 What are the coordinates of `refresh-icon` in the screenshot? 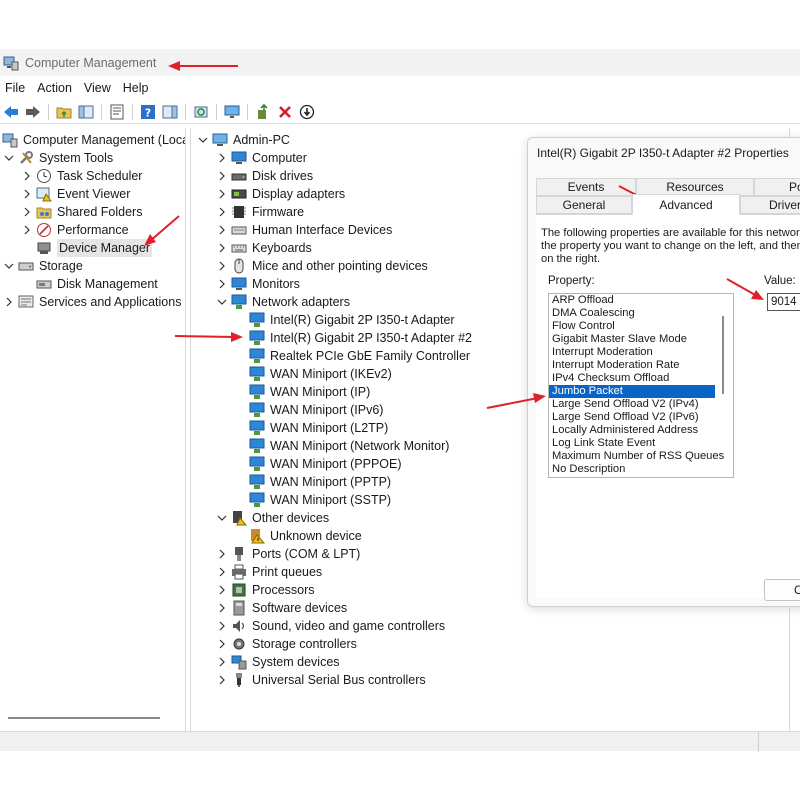 It's located at (201, 112).